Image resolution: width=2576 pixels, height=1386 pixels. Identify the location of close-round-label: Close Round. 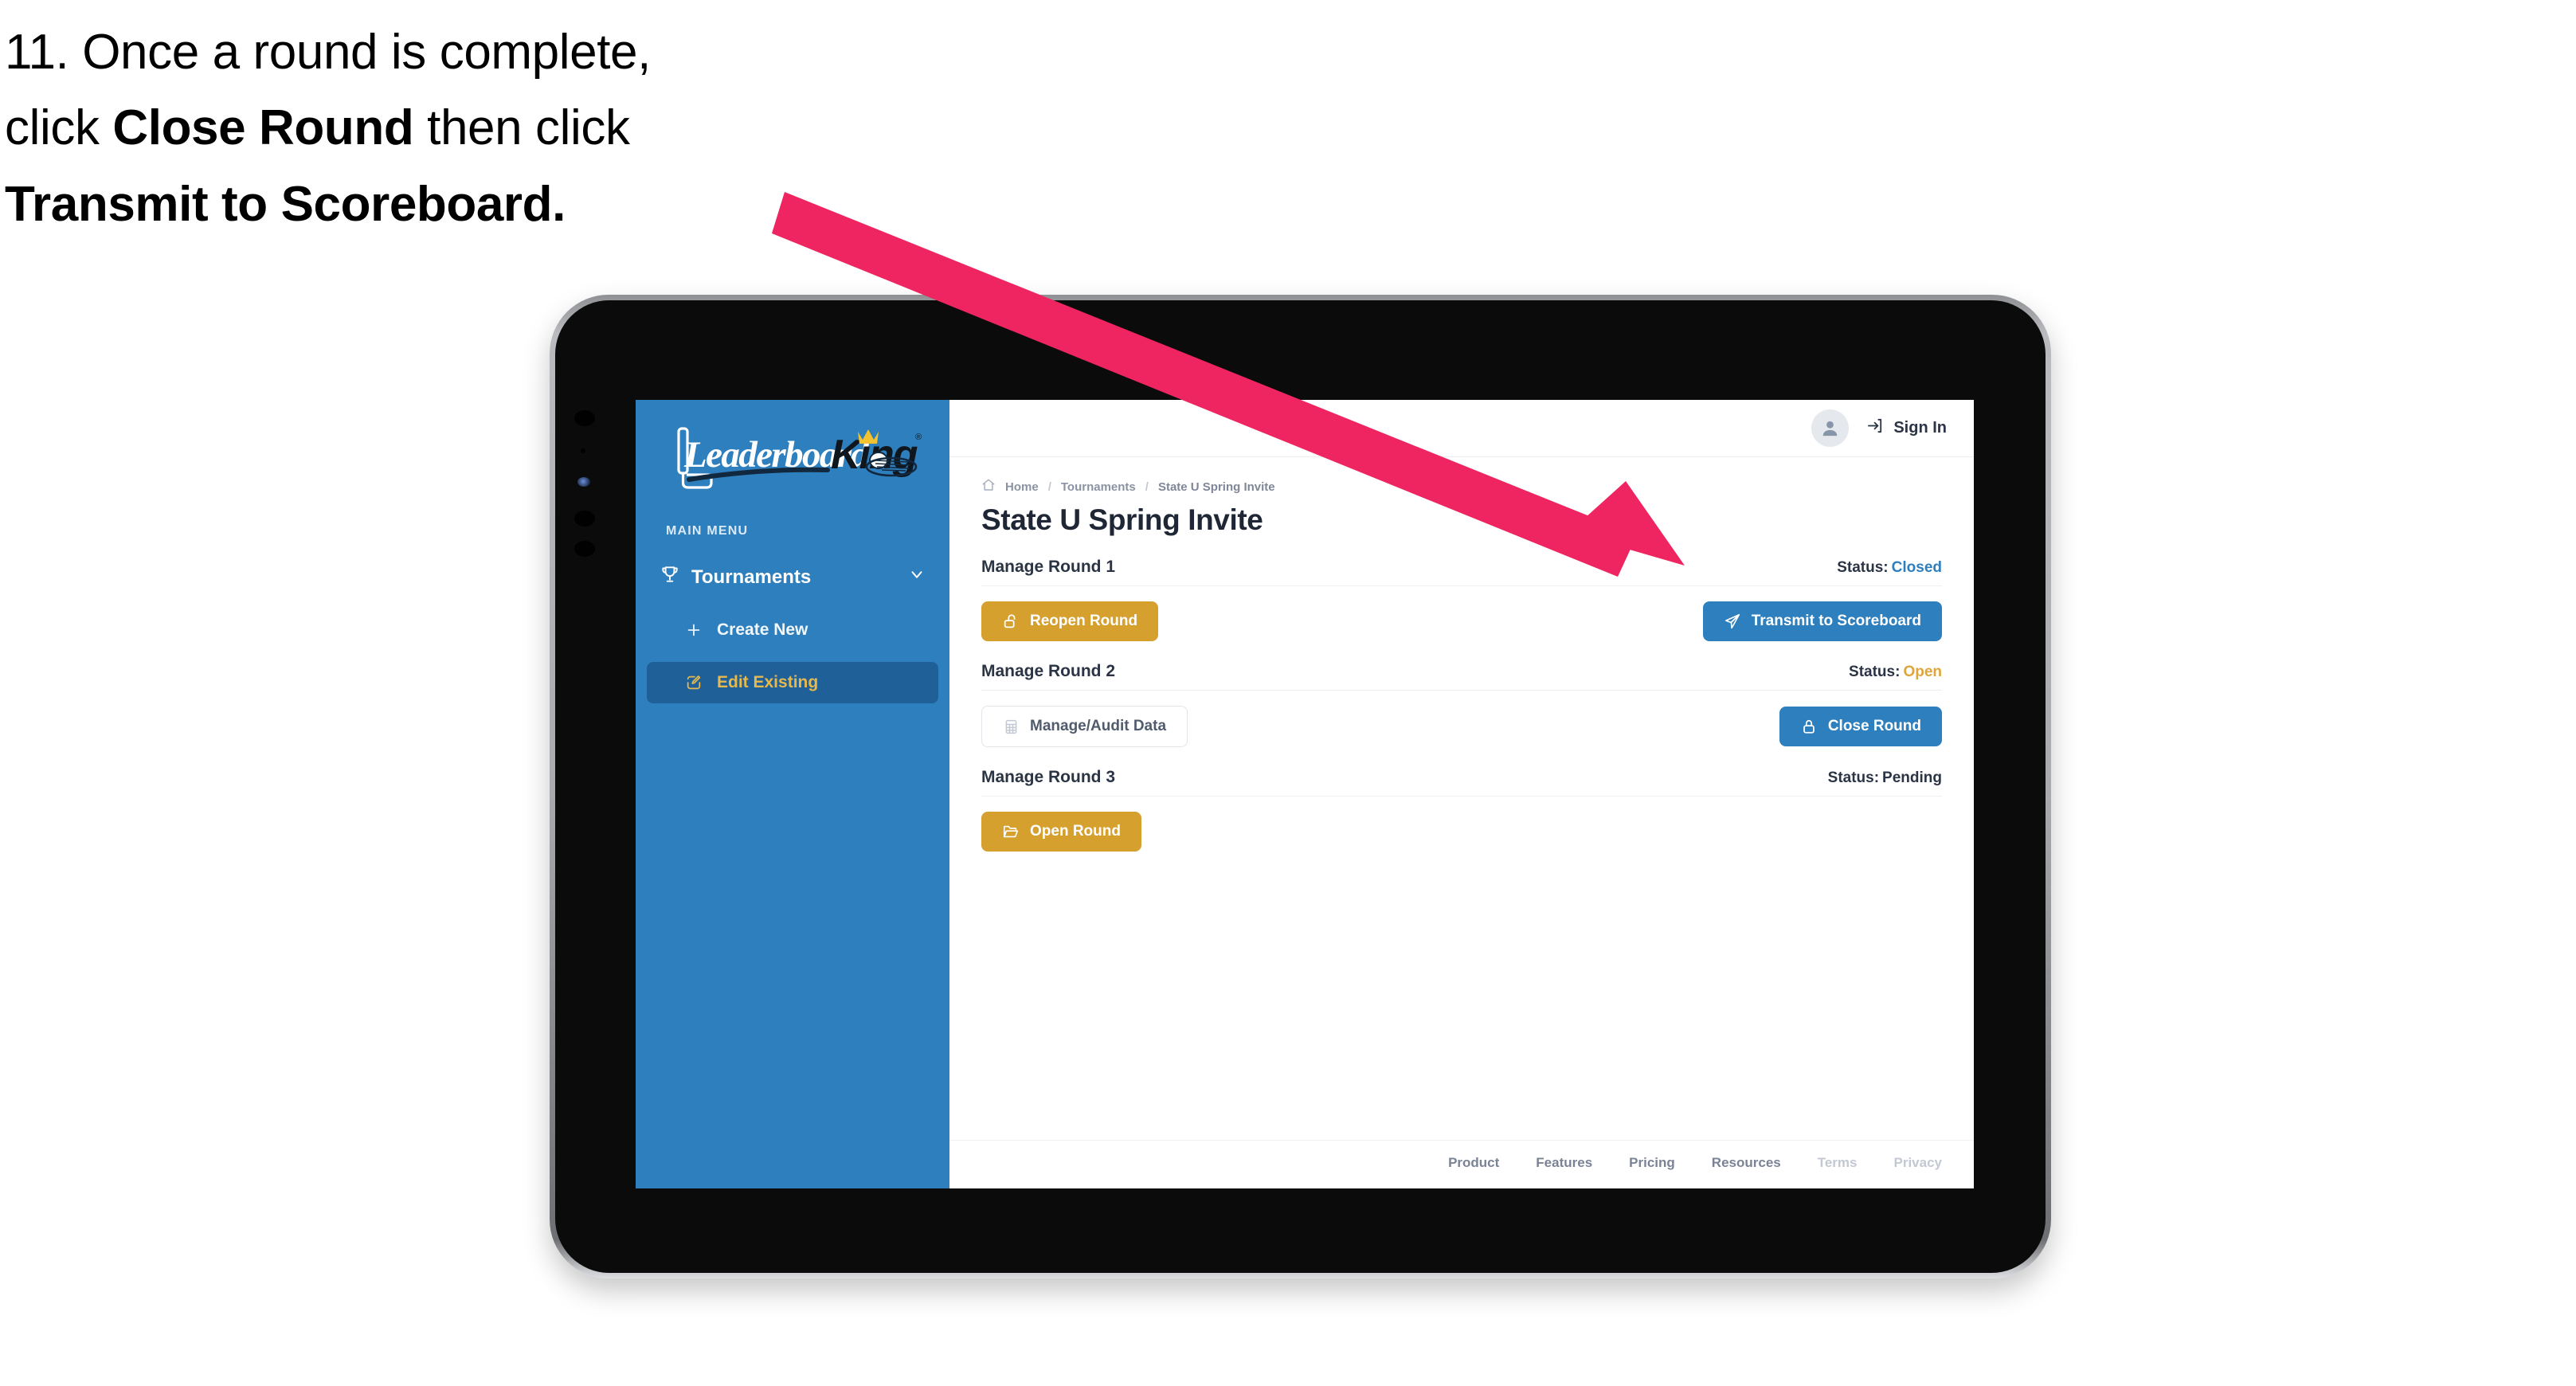
(1874, 726).